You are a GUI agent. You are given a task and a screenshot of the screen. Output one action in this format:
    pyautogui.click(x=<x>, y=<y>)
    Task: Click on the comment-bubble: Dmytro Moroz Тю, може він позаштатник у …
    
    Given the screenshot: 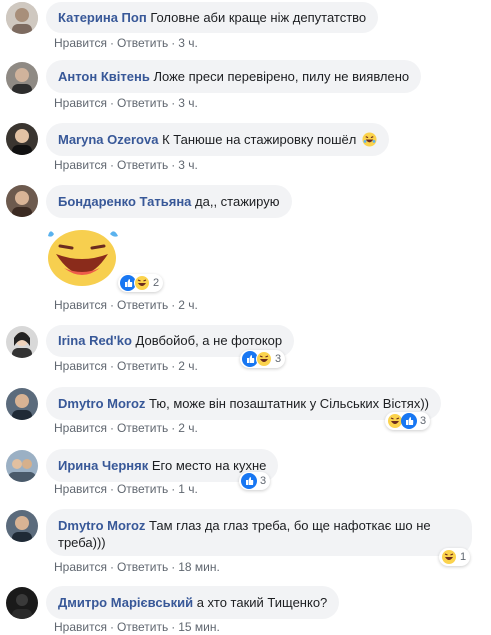 What is the action you would take?
    pyautogui.click(x=243, y=403)
    